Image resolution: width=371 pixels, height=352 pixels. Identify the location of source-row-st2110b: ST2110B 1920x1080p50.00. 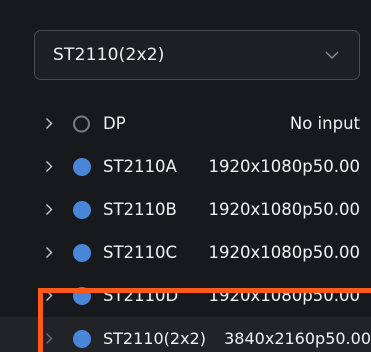
(185, 209).